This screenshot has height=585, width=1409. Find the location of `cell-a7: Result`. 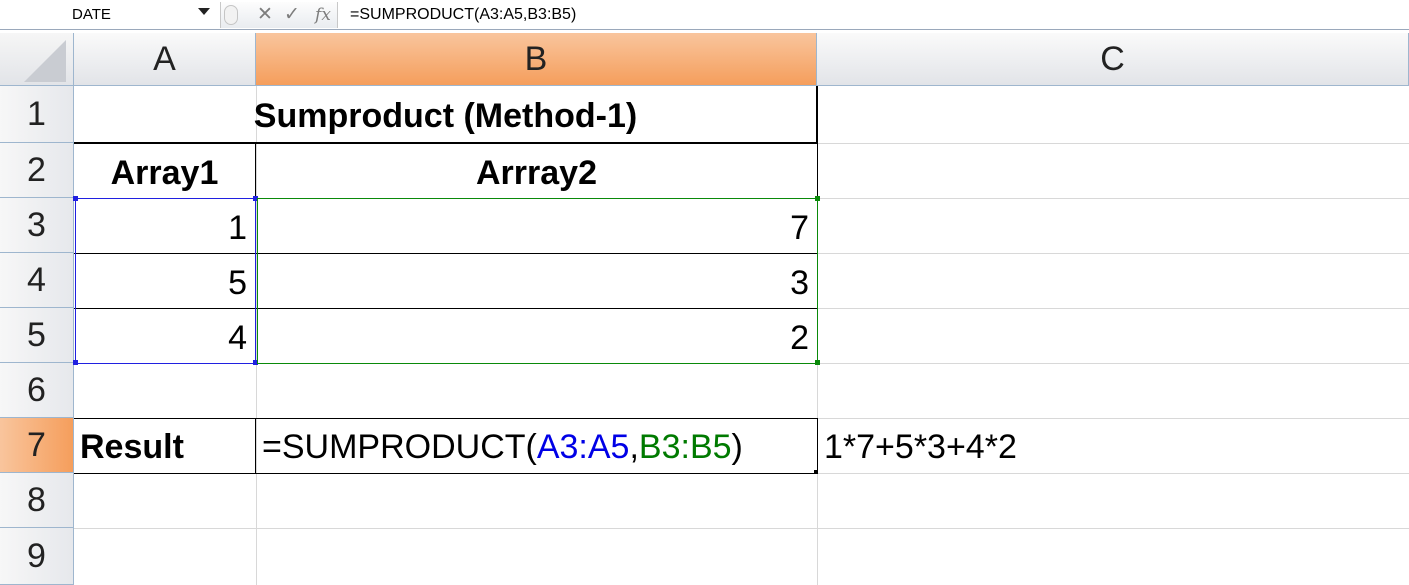

cell-a7: Result is located at coordinates (167, 445).